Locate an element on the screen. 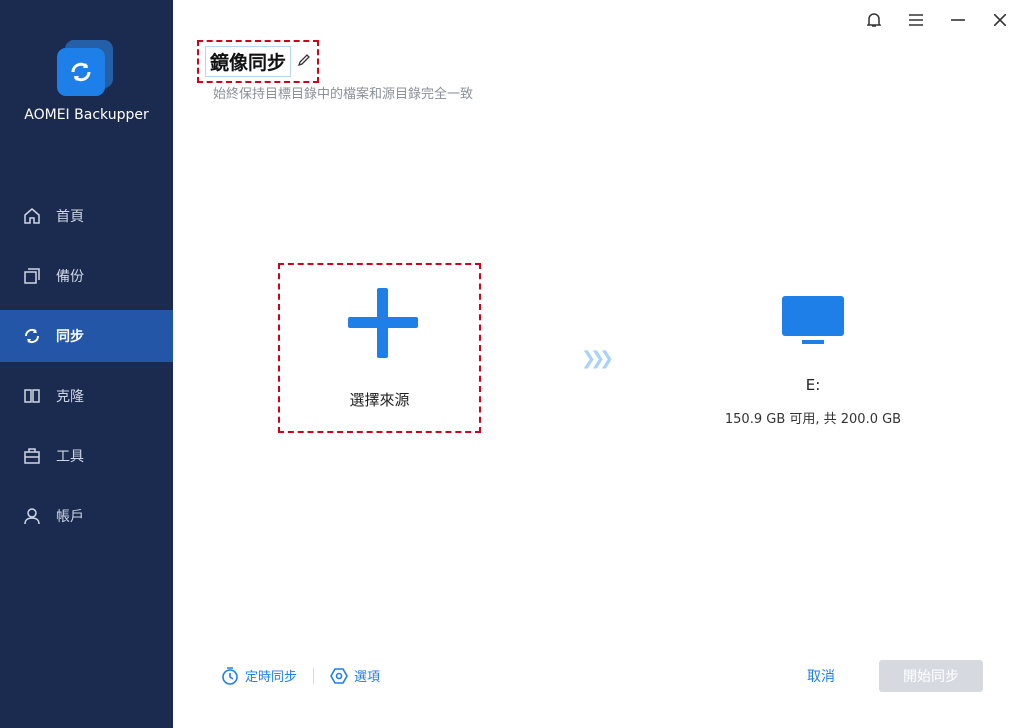 Image resolution: width=1024 pixels, height=728 pixels. close-icon is located at coordinates (1000, 20).